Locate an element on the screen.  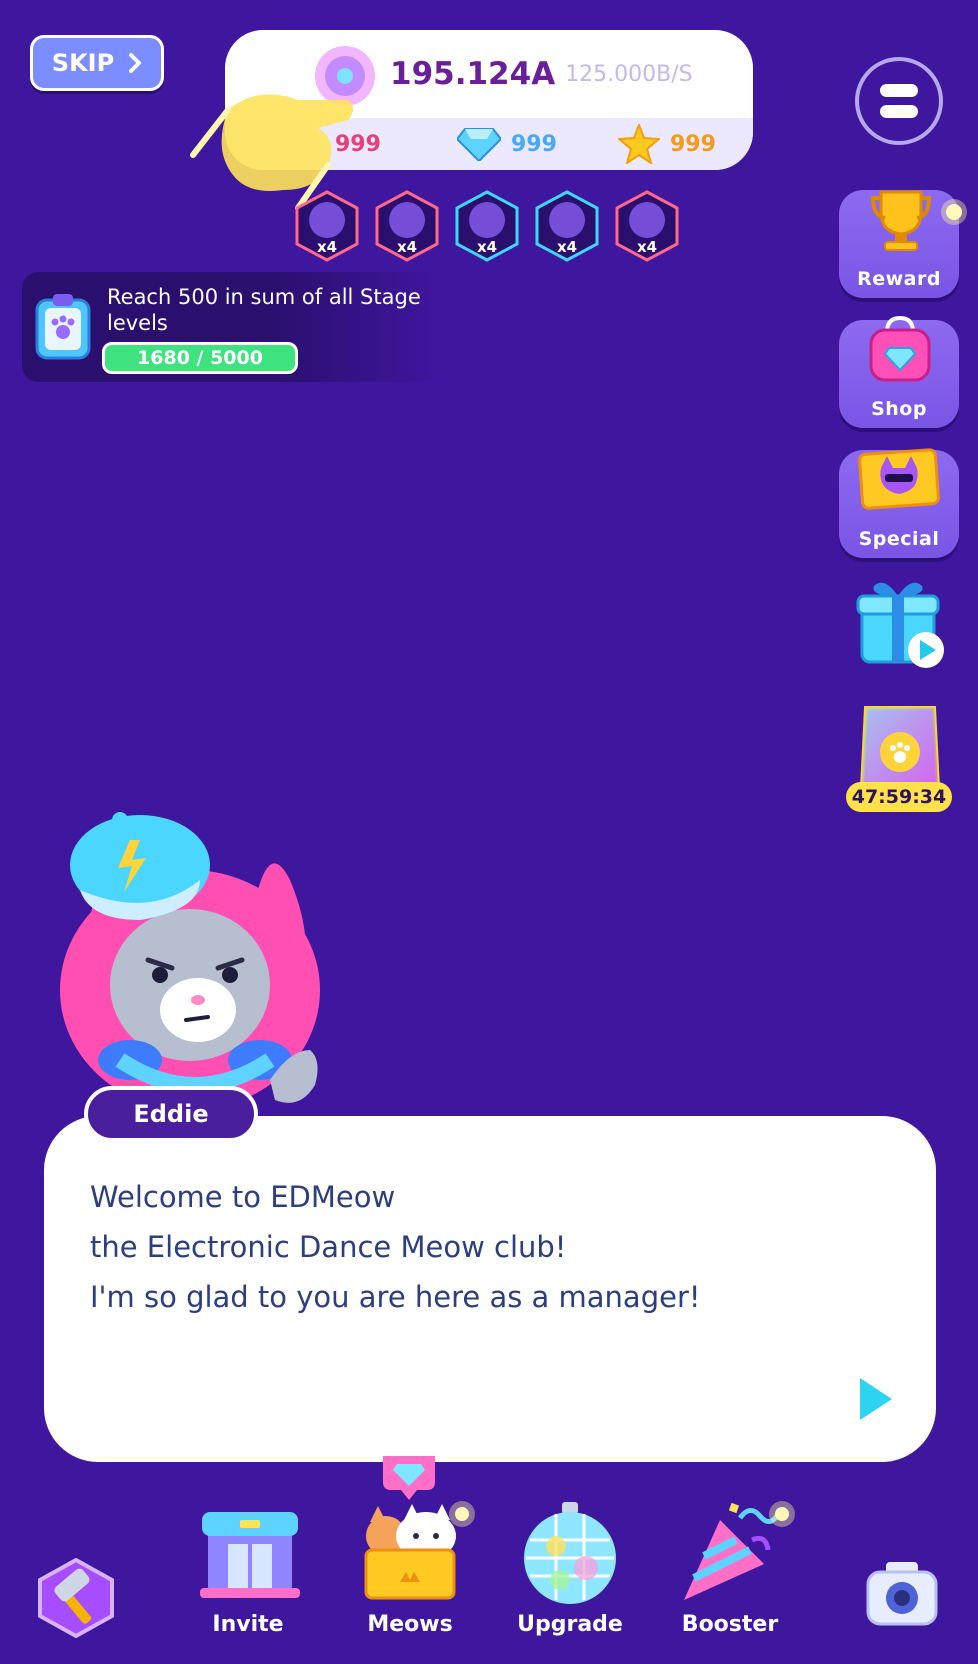
special-label: Special is located at coordinates (899, 539).